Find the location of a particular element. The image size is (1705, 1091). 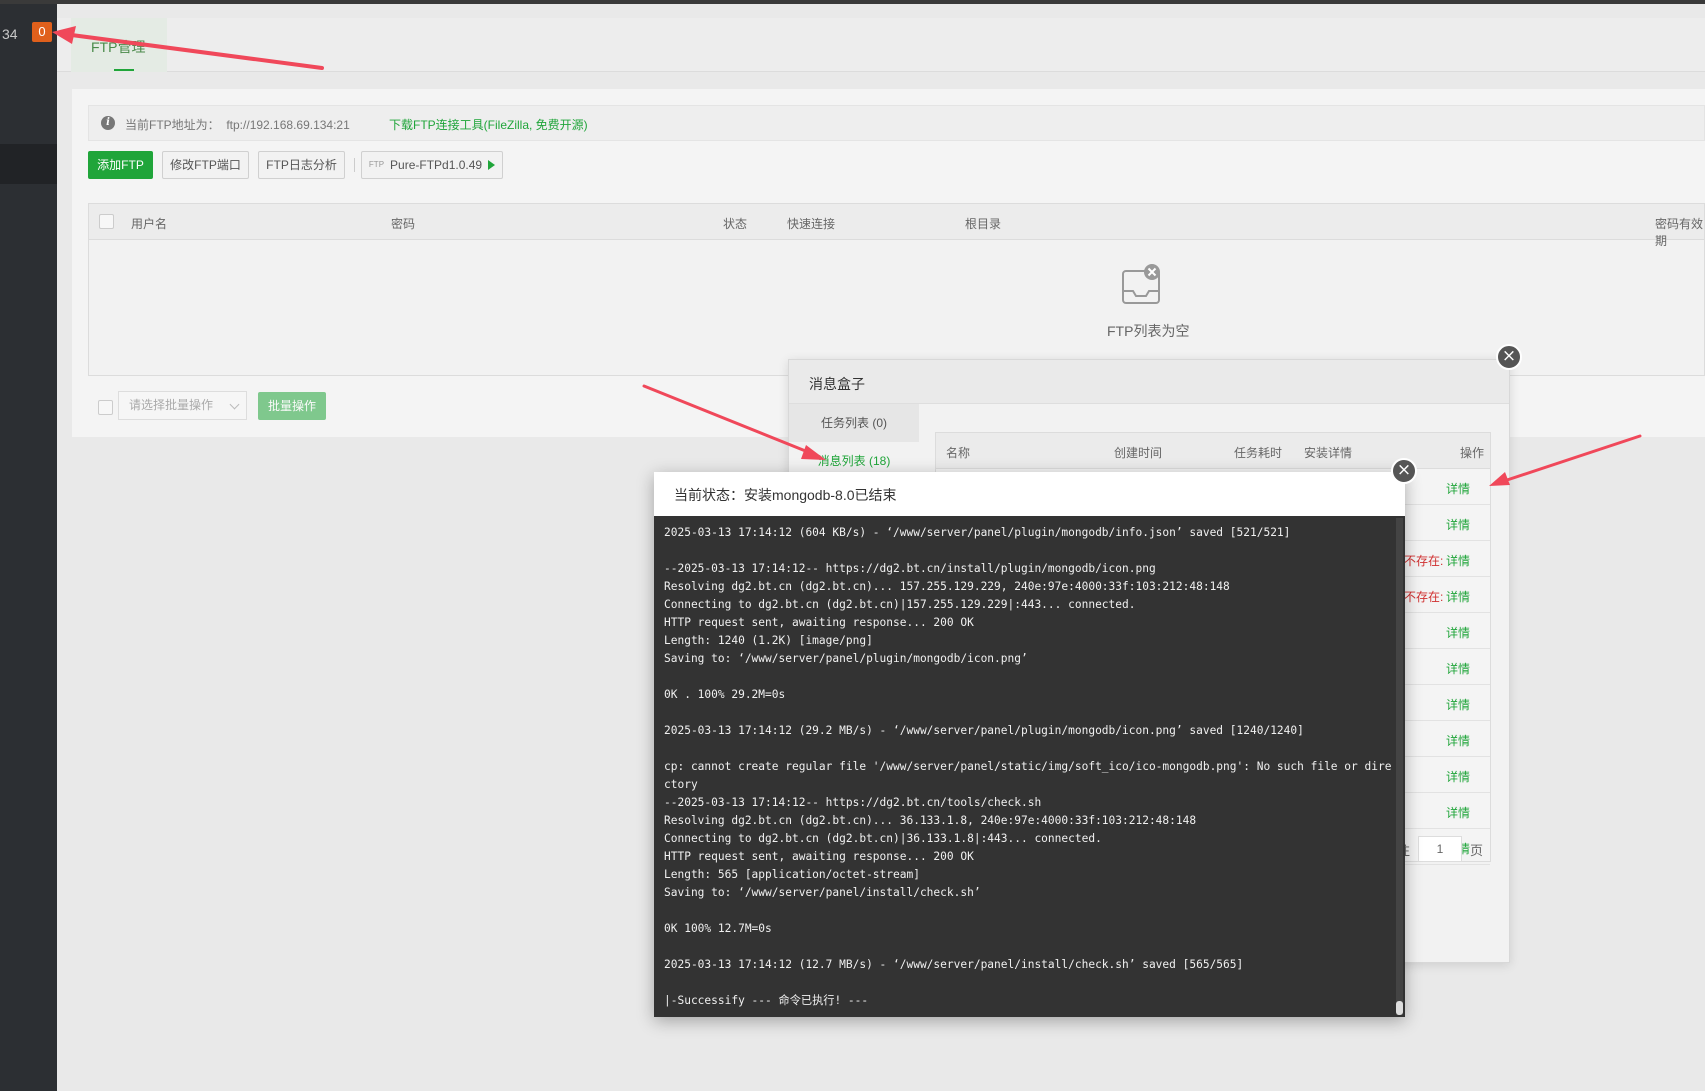

play-icon is located at coordinates (492, 165).